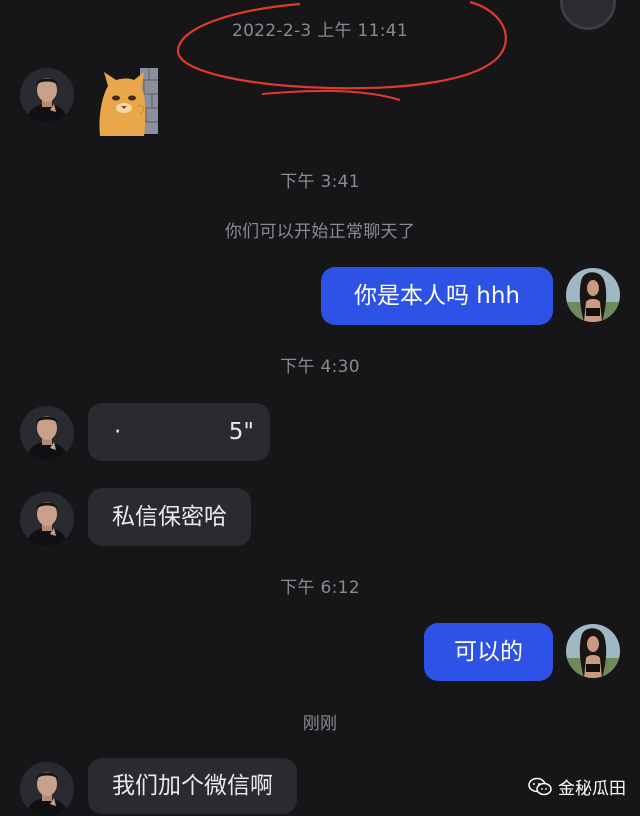  Describe the element at coordinates (320, 31) in the screenshot. I see `timestamp-first: 2022-2-3 上午 11:41` at that location.